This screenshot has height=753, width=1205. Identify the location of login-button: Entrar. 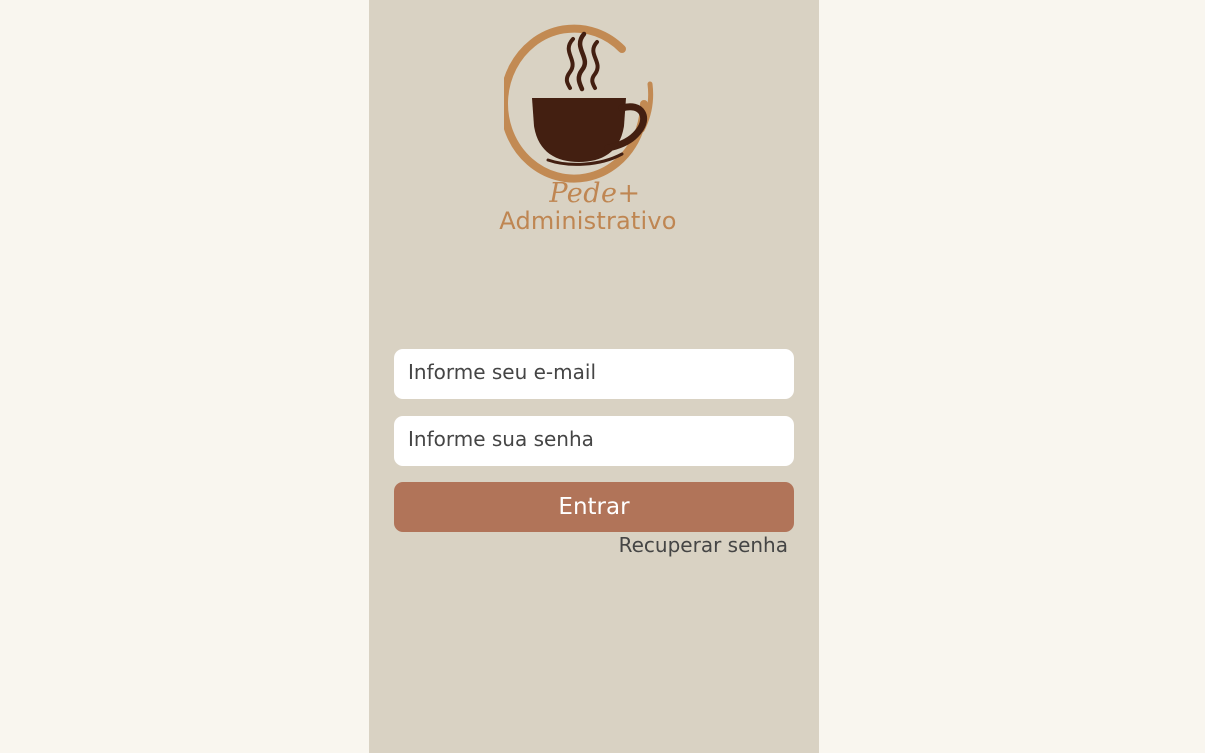
(594, 507).